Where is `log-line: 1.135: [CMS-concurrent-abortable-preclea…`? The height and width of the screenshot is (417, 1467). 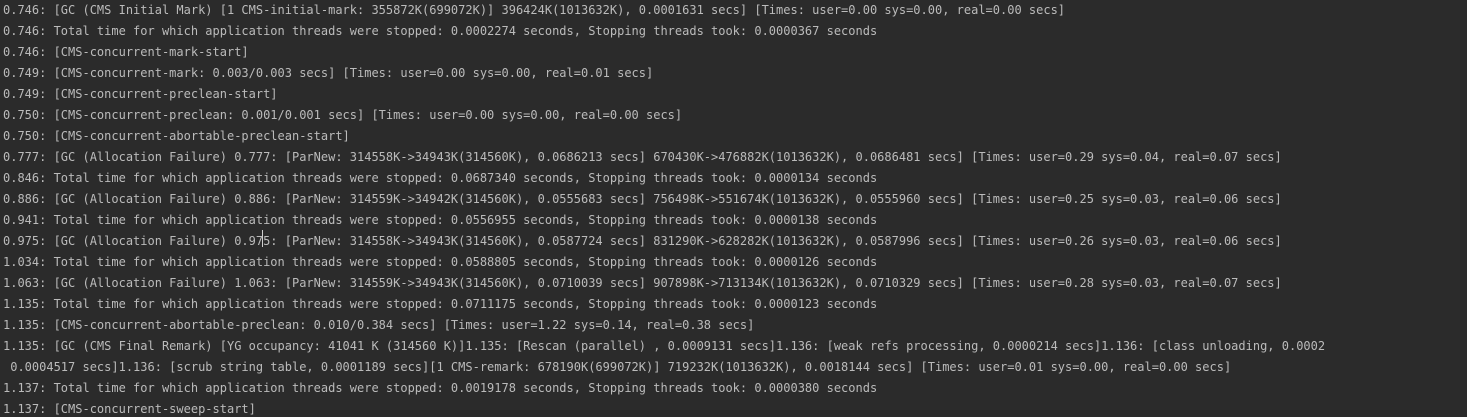
log-line: 1.135: [CMS-concurrent-abortable-preclea… is located at coordinates (379, 325).